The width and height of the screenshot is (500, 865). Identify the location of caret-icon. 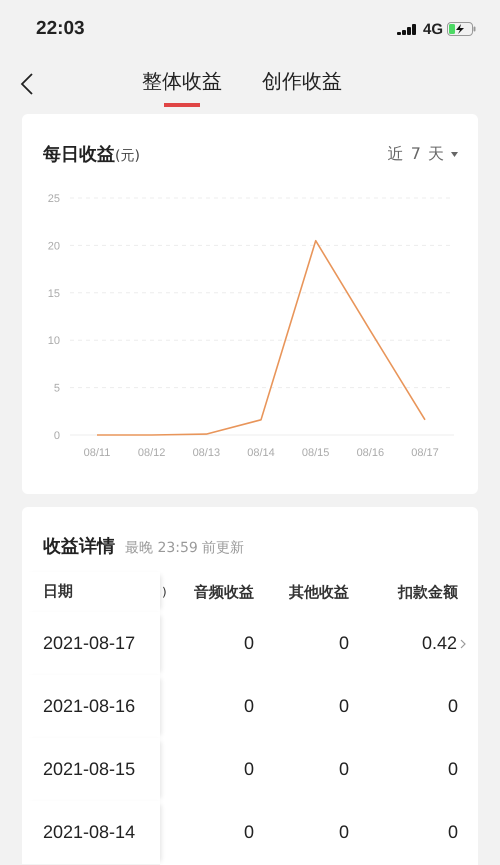
(454, 154).